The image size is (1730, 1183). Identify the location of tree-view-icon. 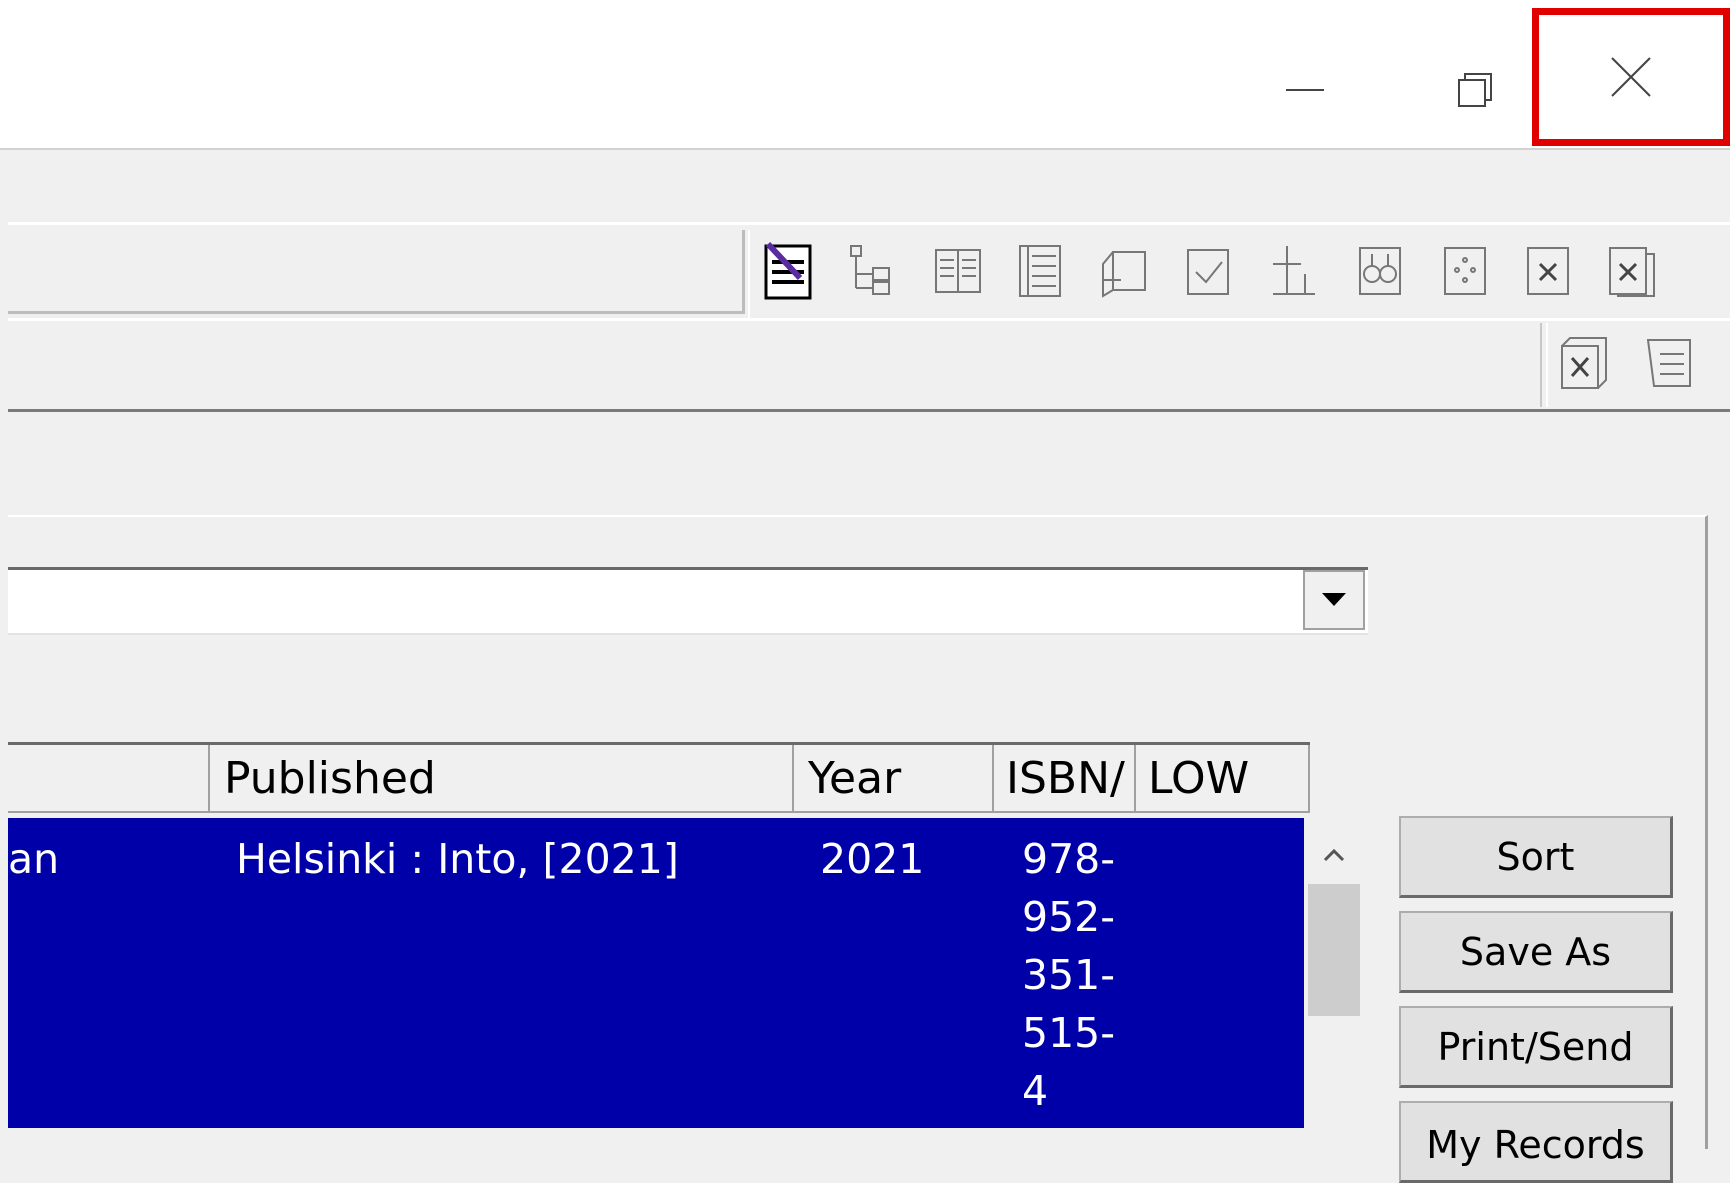
(872, 271).